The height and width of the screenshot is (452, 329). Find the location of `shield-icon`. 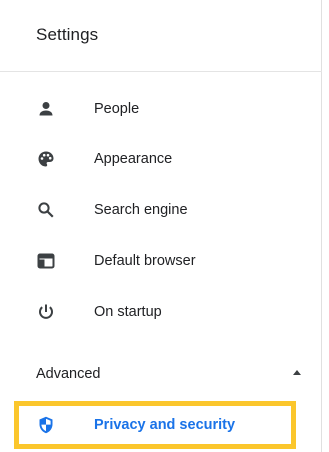

shield-icon is located at coordinates (46, 425).